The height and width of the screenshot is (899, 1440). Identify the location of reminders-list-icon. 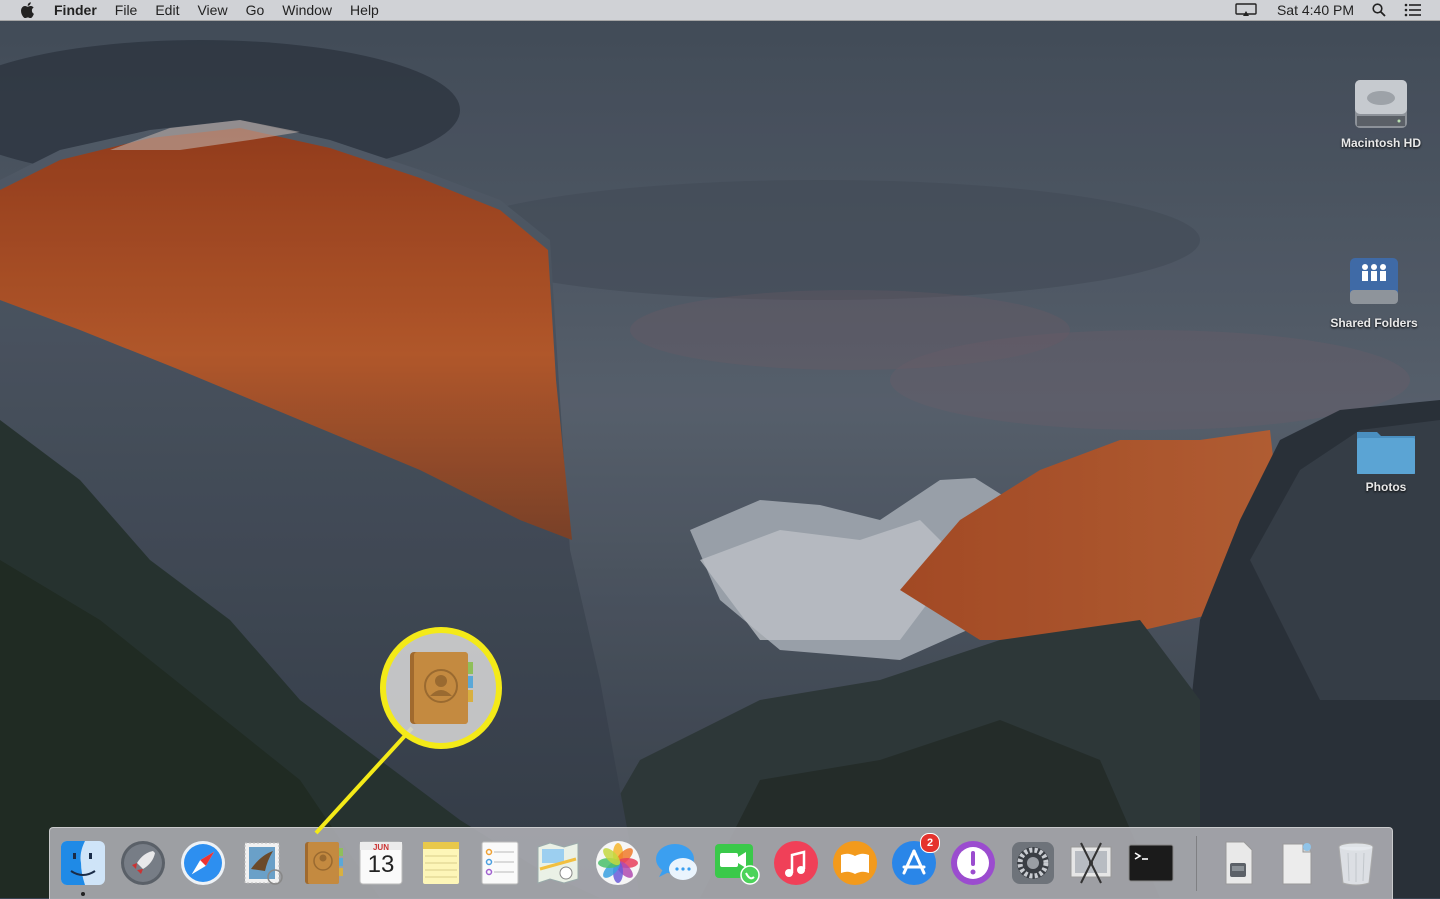
(500, 863).